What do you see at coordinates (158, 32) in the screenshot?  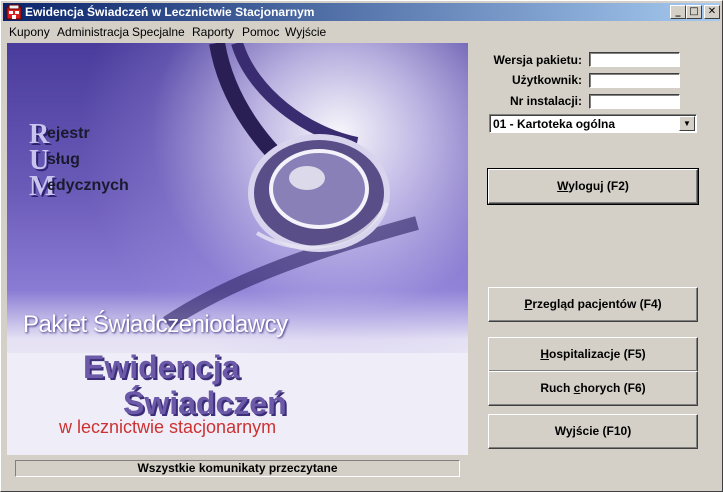 I see `menu-specjalne: Specjalne` at bounding box center [158, 32].